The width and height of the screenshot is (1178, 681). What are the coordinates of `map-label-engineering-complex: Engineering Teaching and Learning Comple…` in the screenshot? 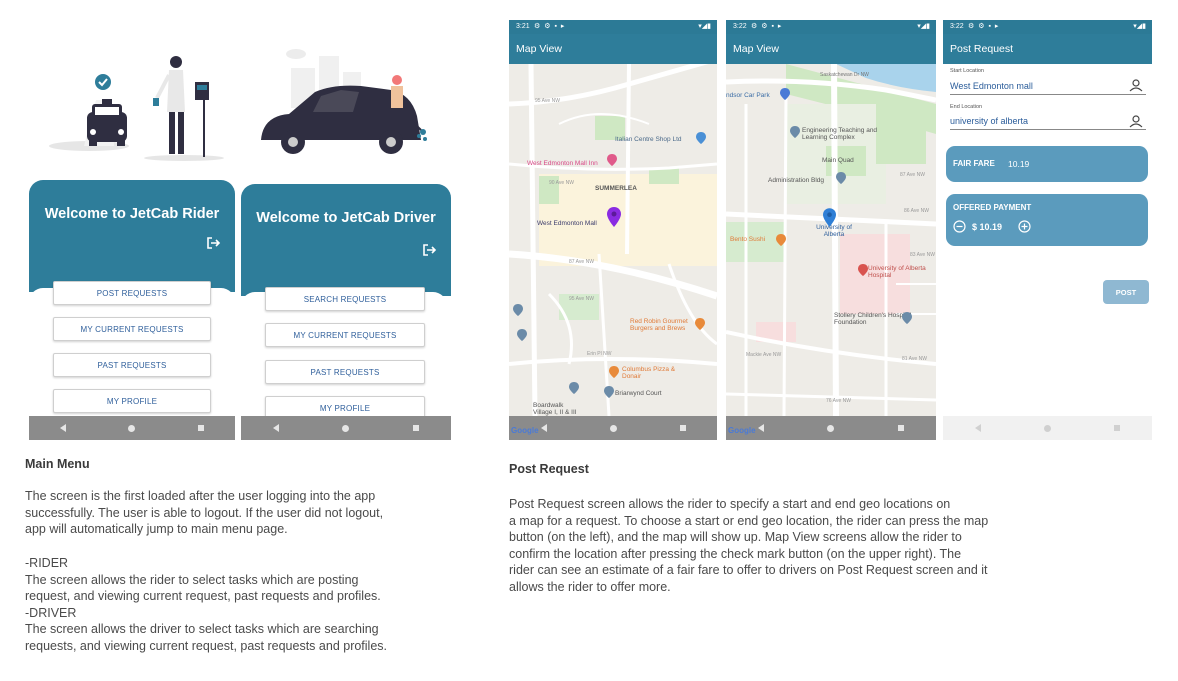 It's located at (840, 134).